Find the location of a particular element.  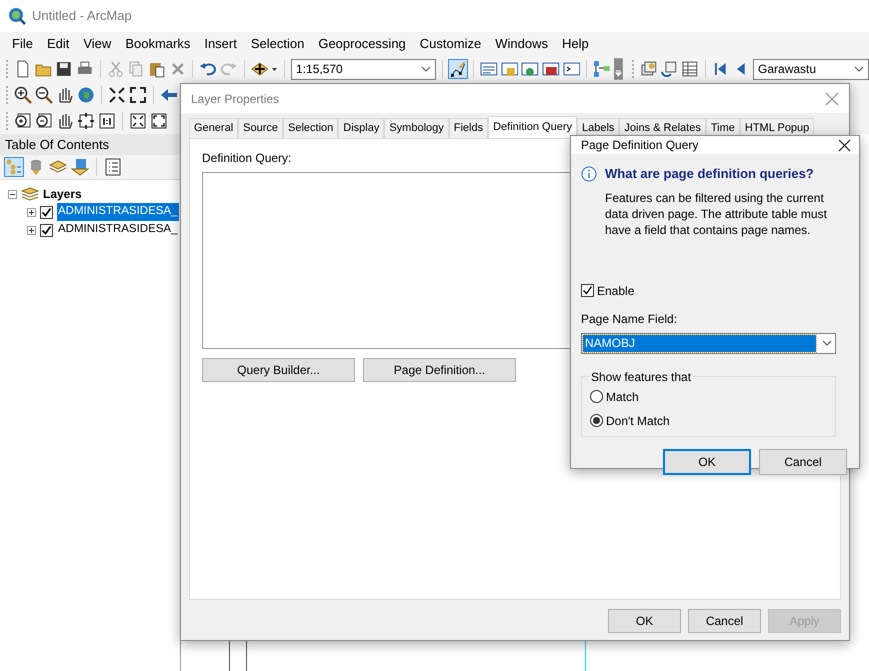

radio-label: Don't Match is located at coordinates (638, 421).